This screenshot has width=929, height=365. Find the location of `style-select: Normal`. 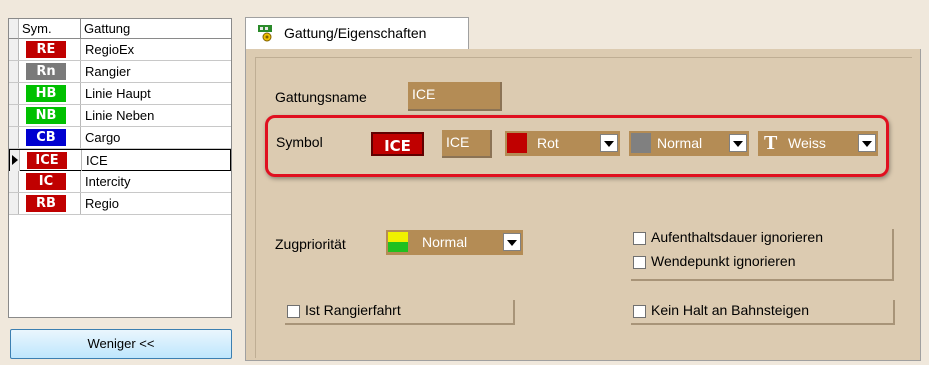

style-select: Normal is located at coordinates (689, 143).